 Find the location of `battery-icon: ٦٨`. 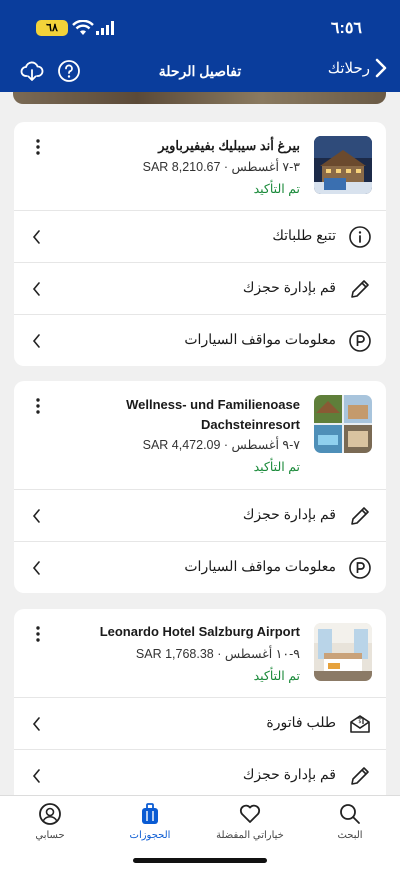

battery-icon: ٦٨ is located at coordinates (52, 28).